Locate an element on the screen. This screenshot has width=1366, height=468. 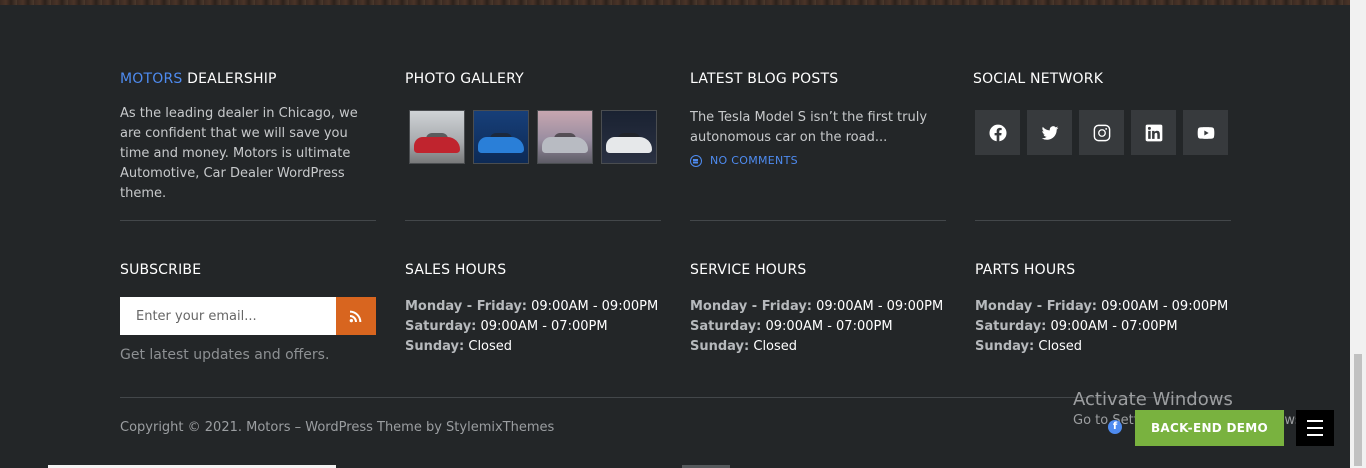
blog-heading: LATEST BLOG POSTS is located at coordinates (764, 79).